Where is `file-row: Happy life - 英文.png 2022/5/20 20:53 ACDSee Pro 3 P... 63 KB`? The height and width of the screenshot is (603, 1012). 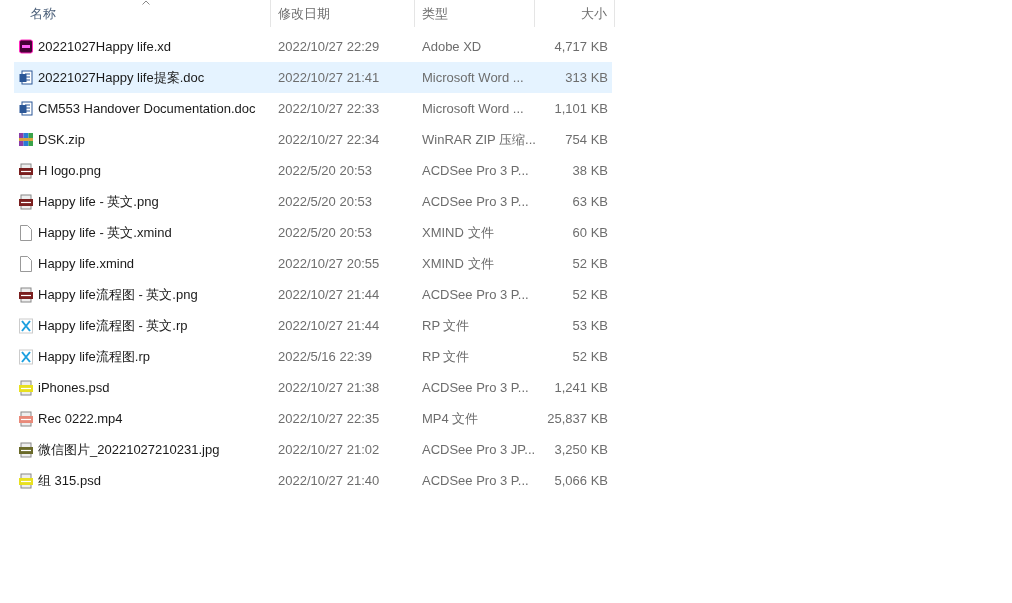 file-row: Happy life - 英文.png 2022/5/20 20:53 ACDSee Pro 3 P... 63 KB is located at coordinates (313, 201).